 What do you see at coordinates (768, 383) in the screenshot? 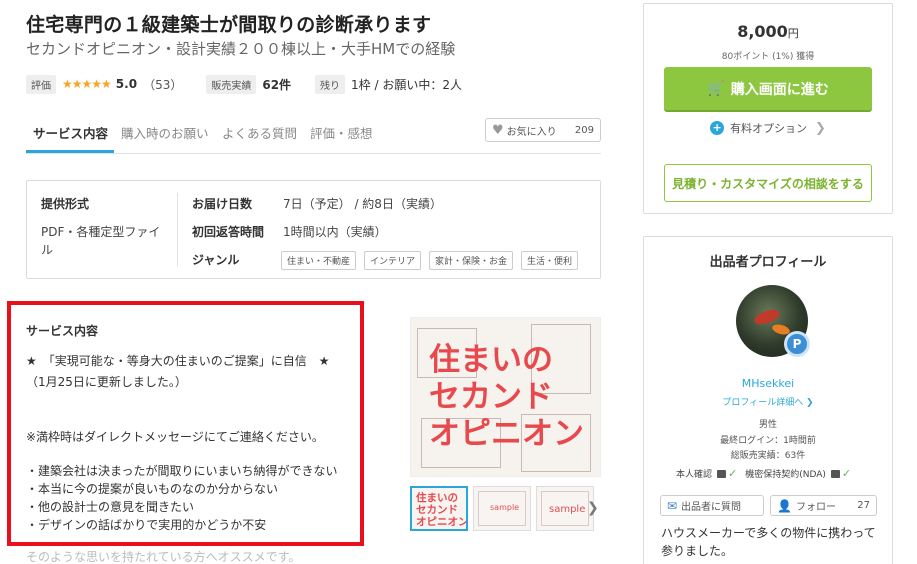
I see `seller-username: MHsekkei` at bounding box center [768, 383].